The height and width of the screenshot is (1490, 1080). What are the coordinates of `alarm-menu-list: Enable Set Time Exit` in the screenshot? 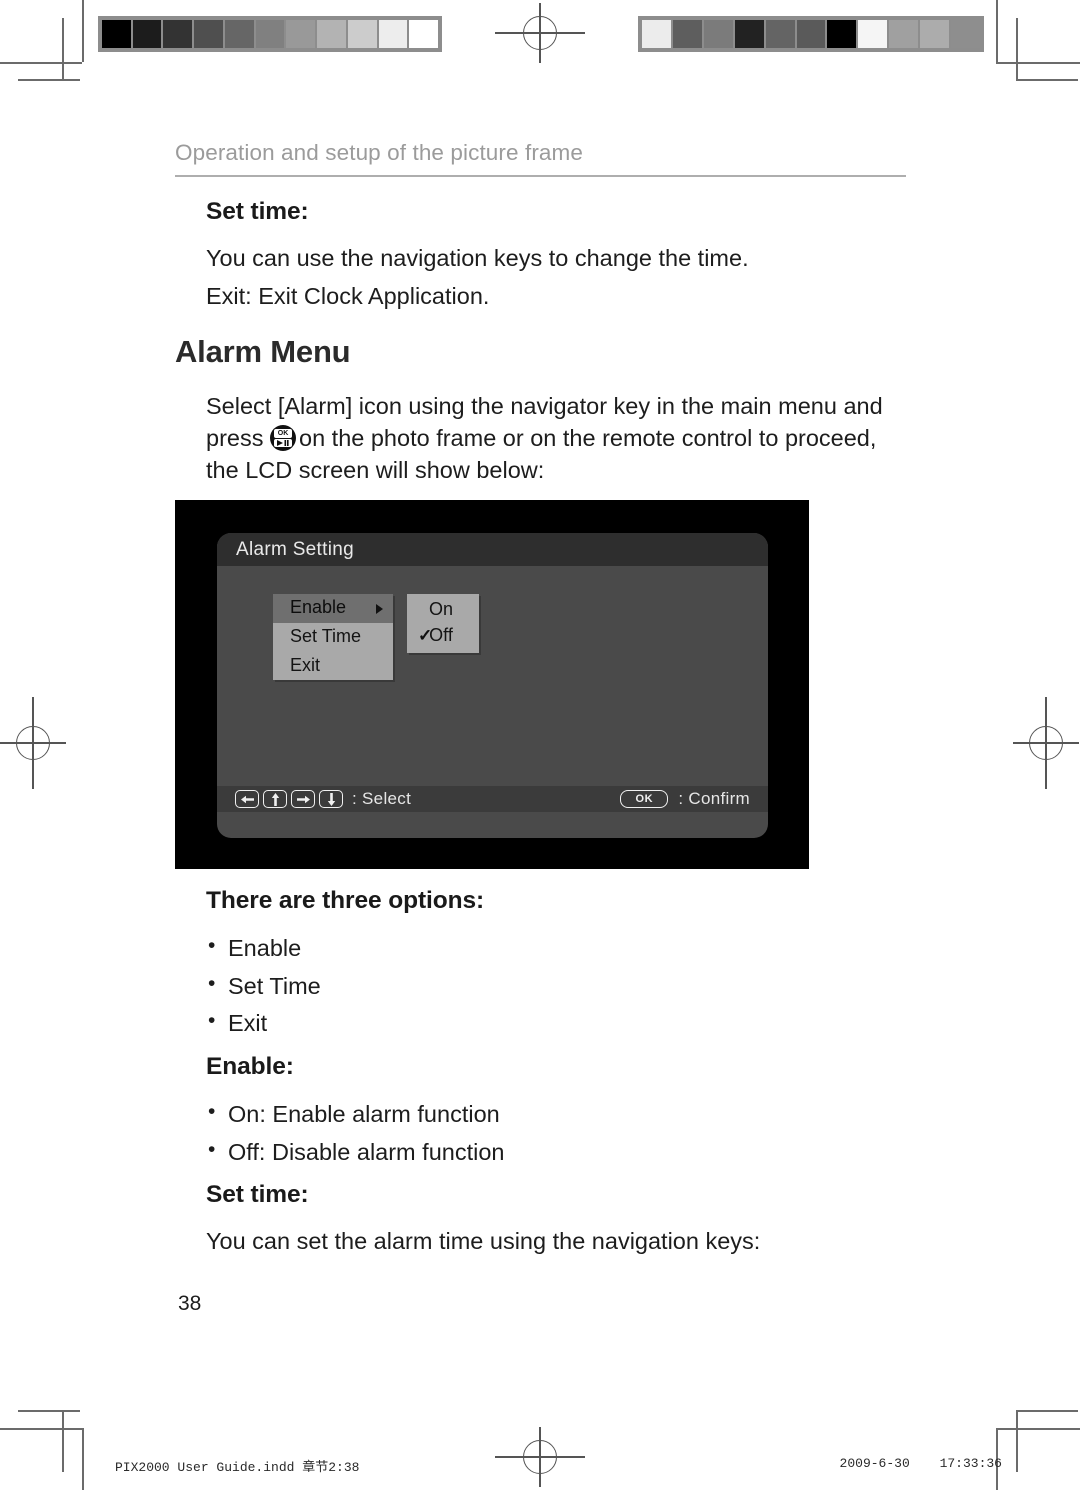 It's located at (333, 637).